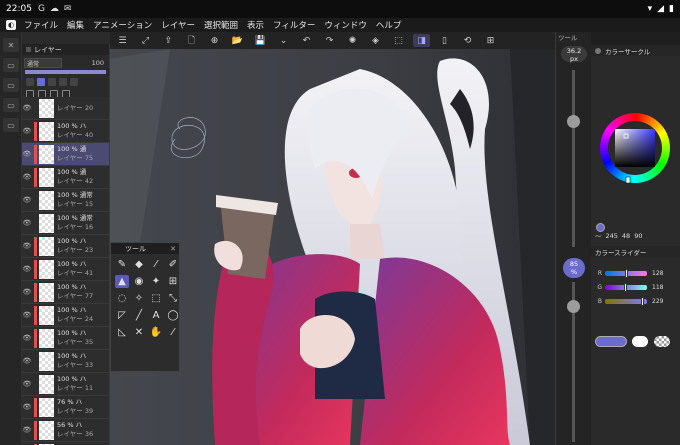 The height and width of the screenshot is (445, 680). I want to click on fill-icon: ◈, so click(375, 40).